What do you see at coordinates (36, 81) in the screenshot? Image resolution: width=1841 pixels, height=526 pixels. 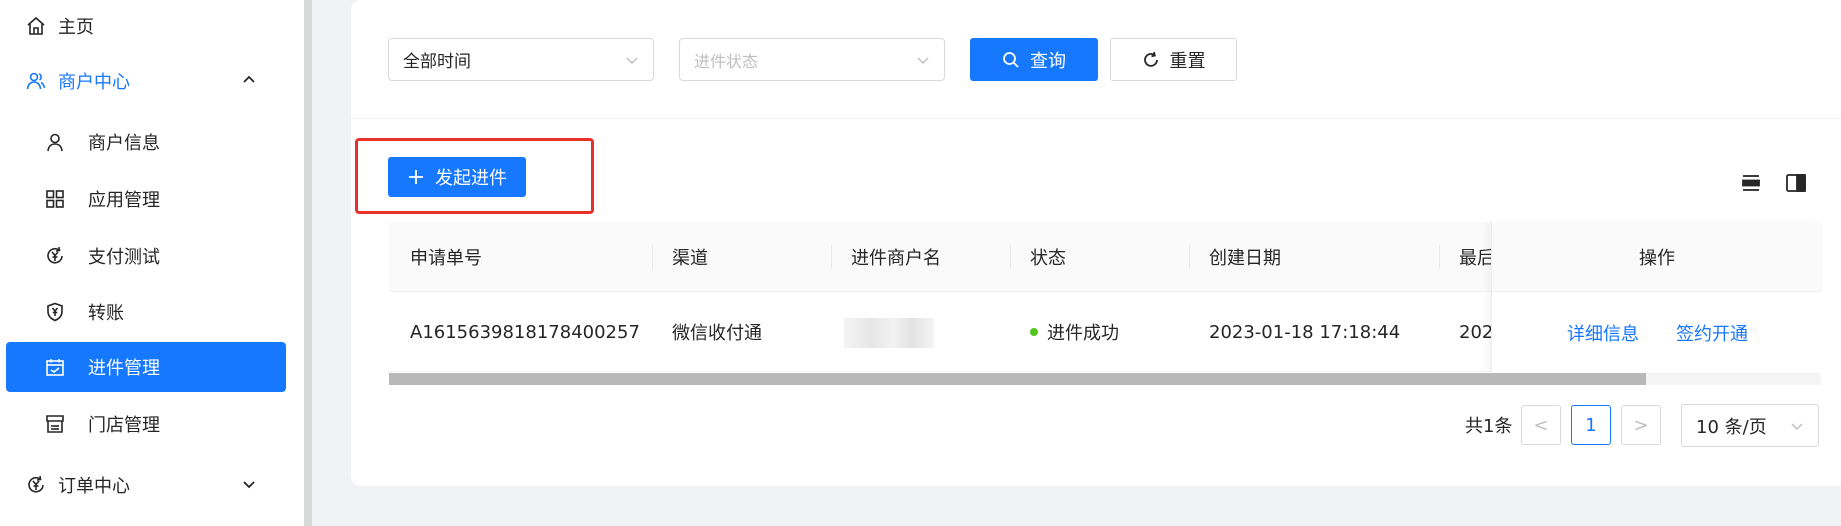 I see `users-icon` at bounding box center [36, 81].